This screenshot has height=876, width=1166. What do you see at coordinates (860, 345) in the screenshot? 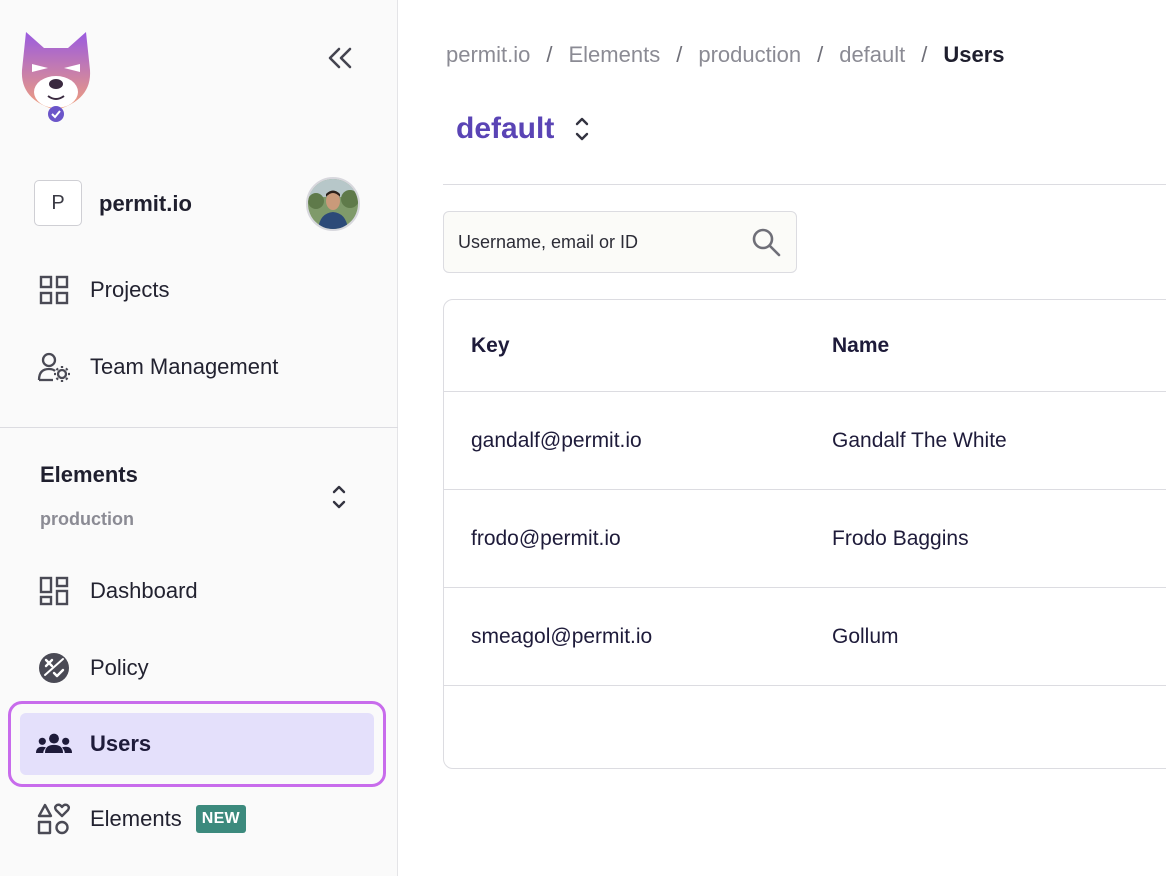
I see `column-header-name: Name` at bounding box center [860, 345].